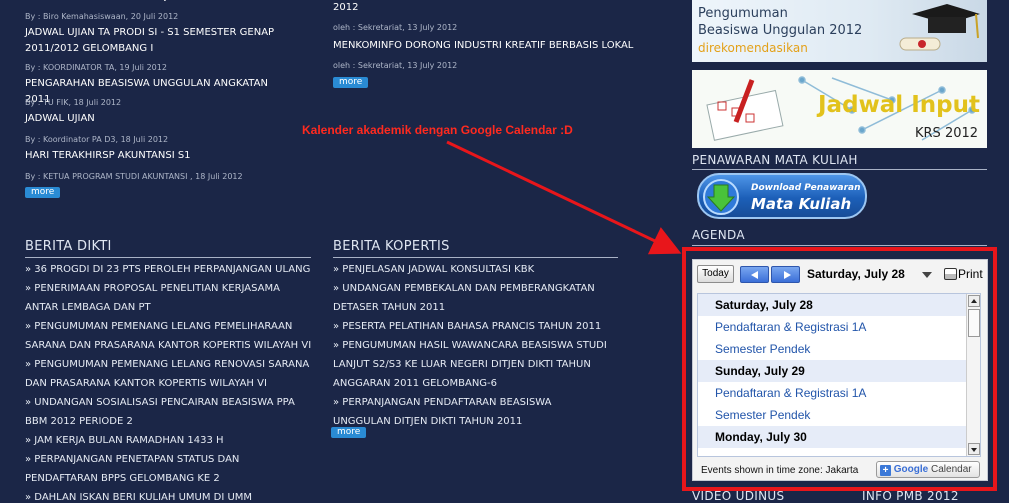 Image resolution: width=1009 pixels, height=503 pixels. Describe the element at coordinates (775, 160) in the screenshot. I see `section-title-penawaran: PENAWARAN MATA KULIAH` at that location.